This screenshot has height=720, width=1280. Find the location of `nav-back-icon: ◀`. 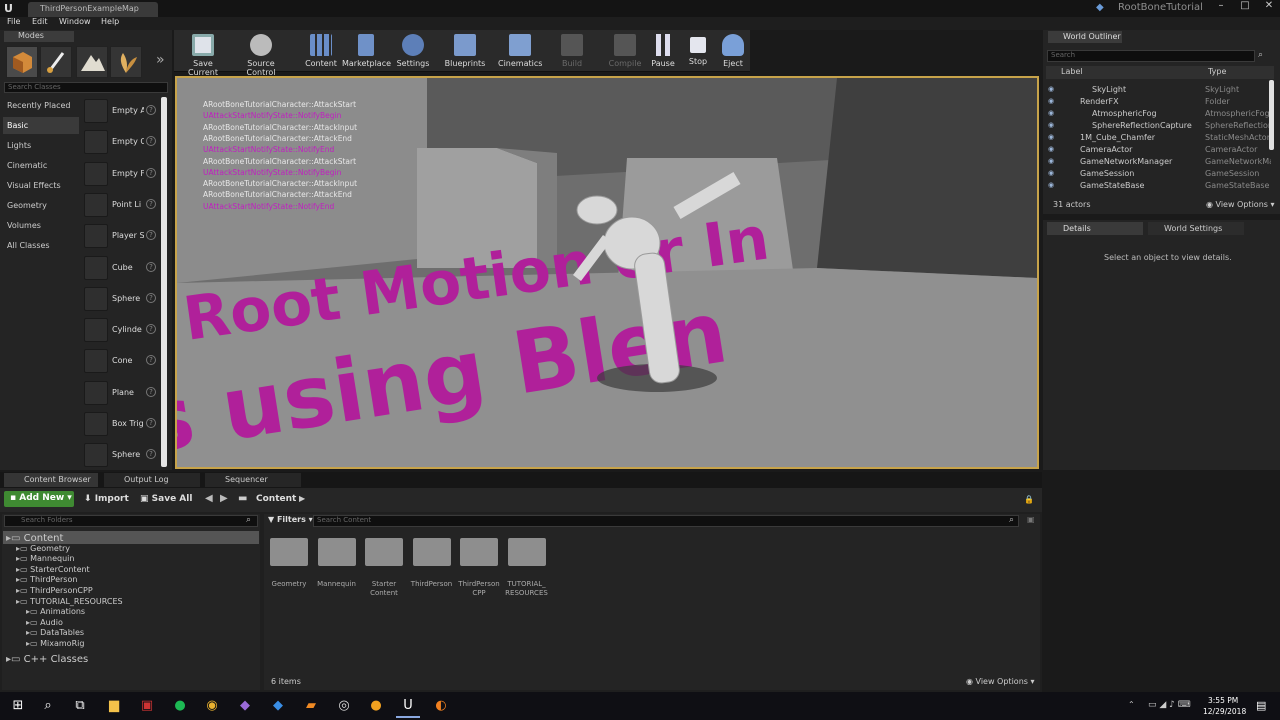

nav-back-icon: ◀ is located at coordinates (209, 498).